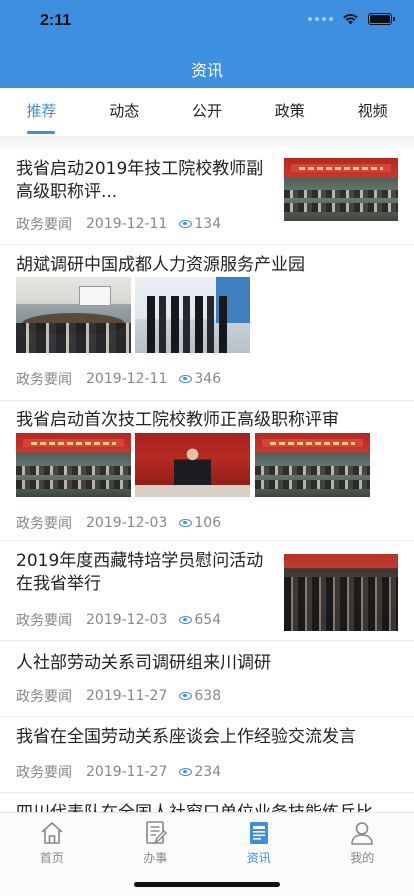  What do you see at coordinates (56, 20) in the screenshot?
I see `status-time: 2:11` at bounding box center [56, 20].